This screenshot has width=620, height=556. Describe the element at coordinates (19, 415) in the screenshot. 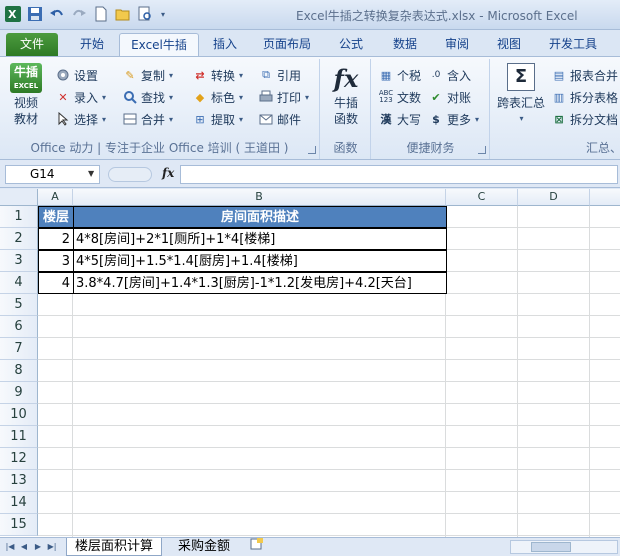

I see `row-header: 10` at that location.